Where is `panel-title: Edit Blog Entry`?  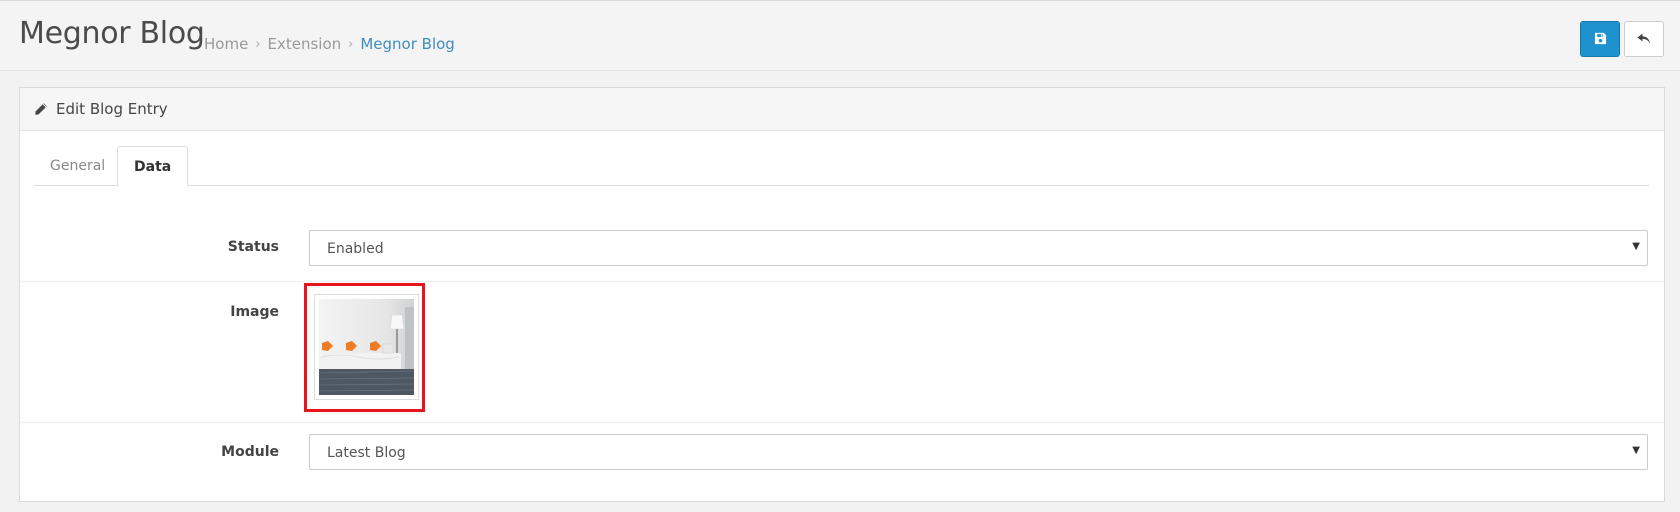
panel-title: Edit Blog Entry is located at coordinates (112, 109).